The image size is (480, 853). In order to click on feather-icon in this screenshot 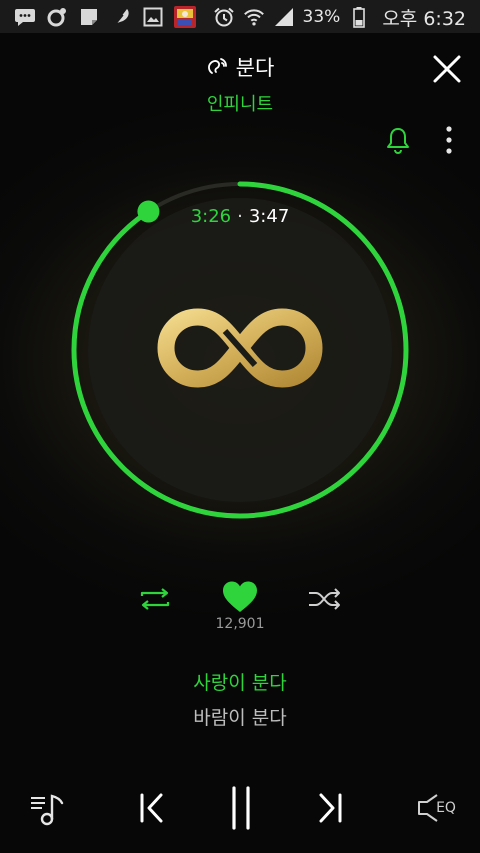, I will do `click(121, 17)`.